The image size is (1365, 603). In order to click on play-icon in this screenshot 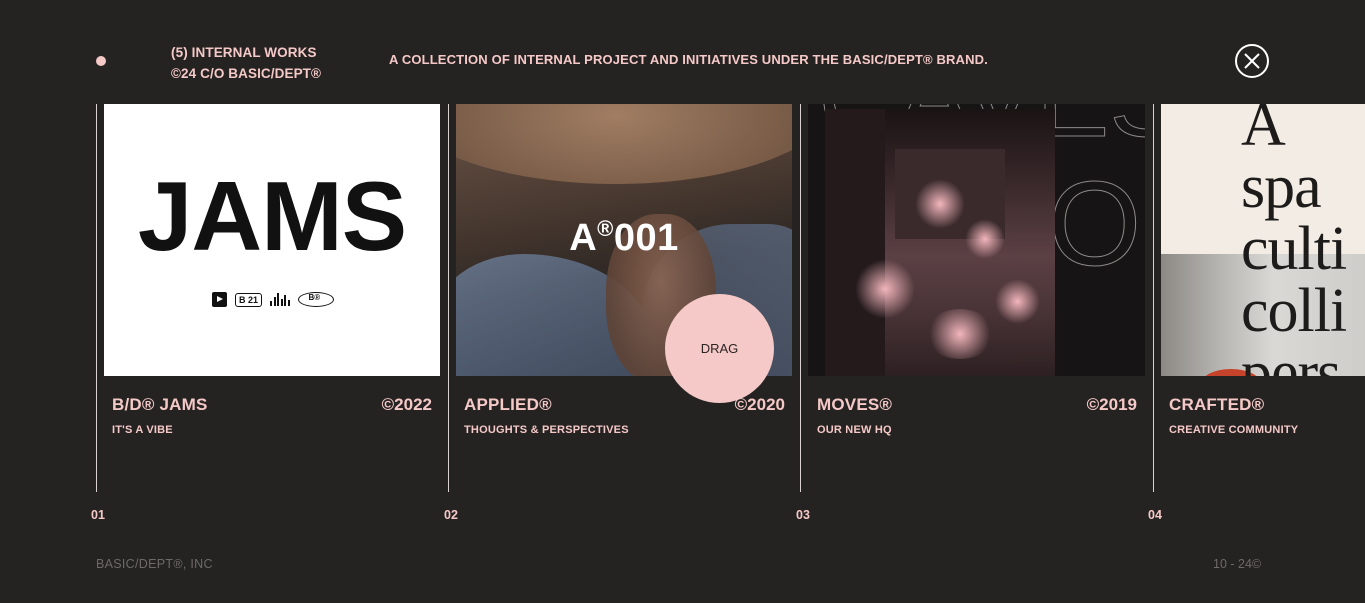, I will do `click(219, 299)`.